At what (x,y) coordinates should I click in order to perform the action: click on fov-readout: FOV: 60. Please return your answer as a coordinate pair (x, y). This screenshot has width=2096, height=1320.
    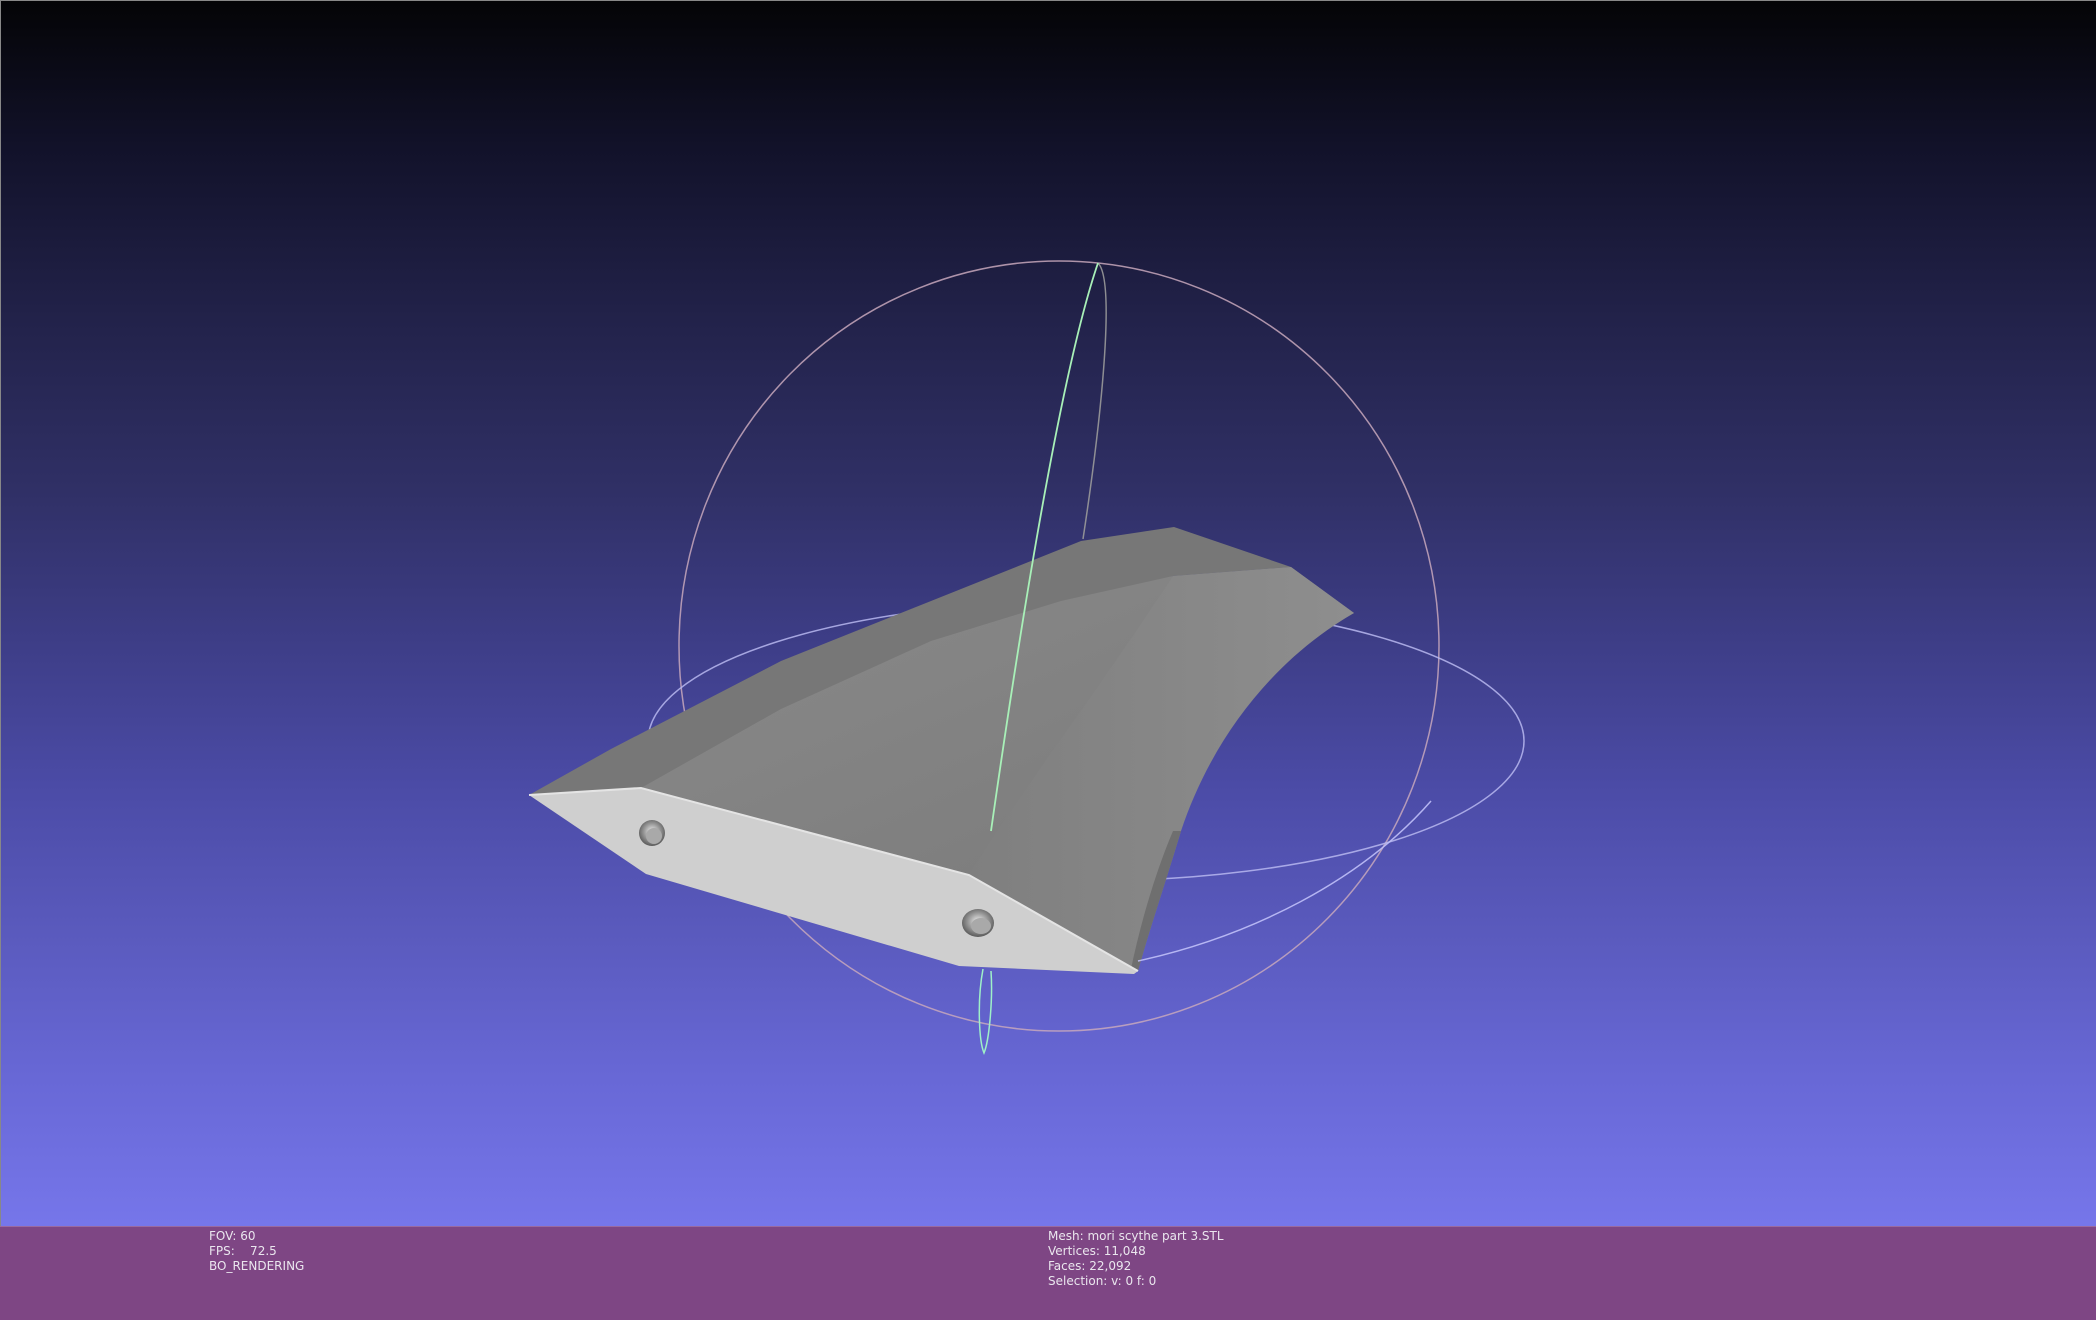
    Looking at the image, I should click on (232, 1236).